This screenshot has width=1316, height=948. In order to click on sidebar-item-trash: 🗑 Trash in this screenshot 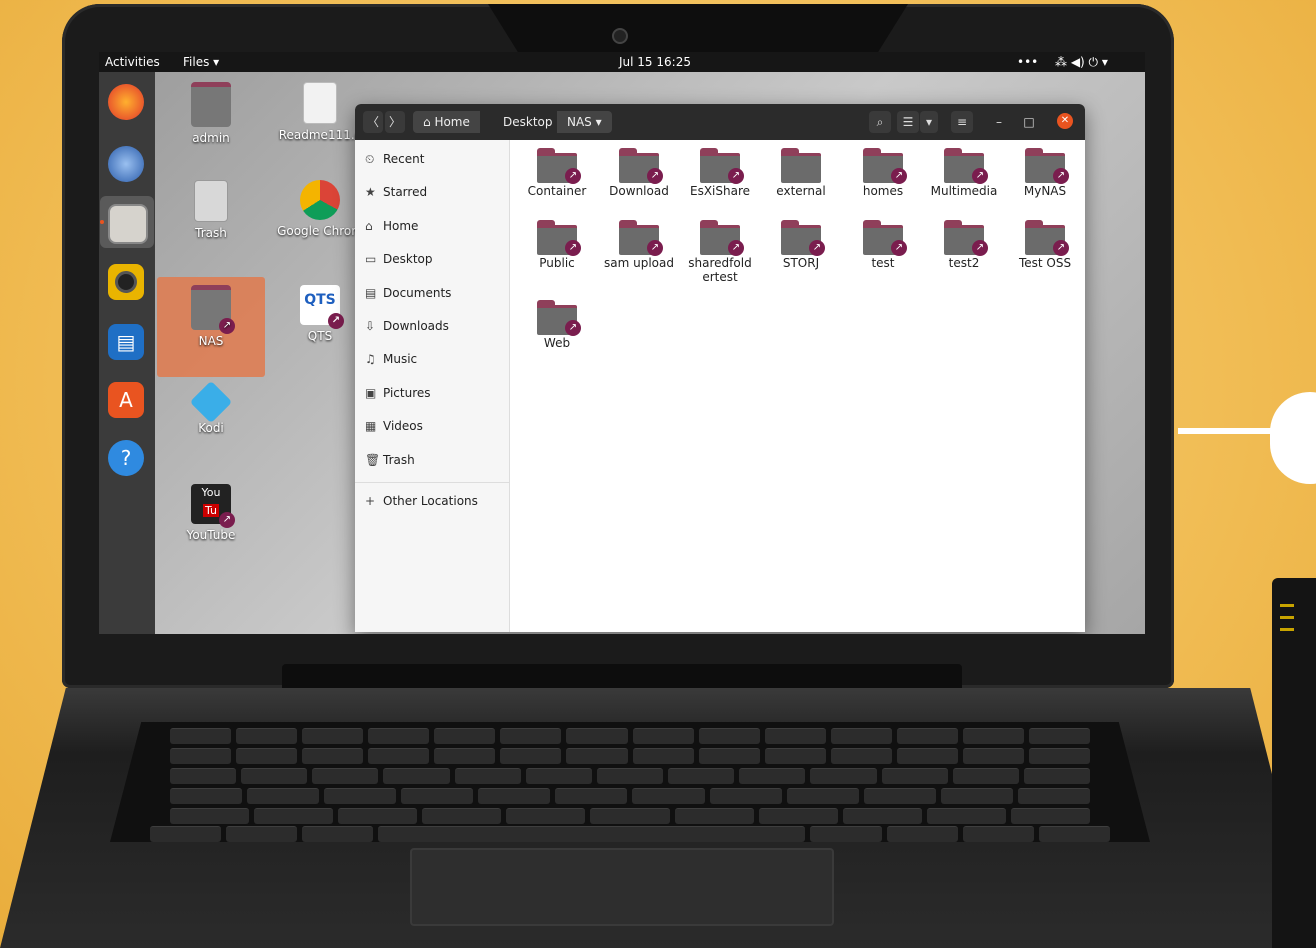, I will do `click(435, 460)`.